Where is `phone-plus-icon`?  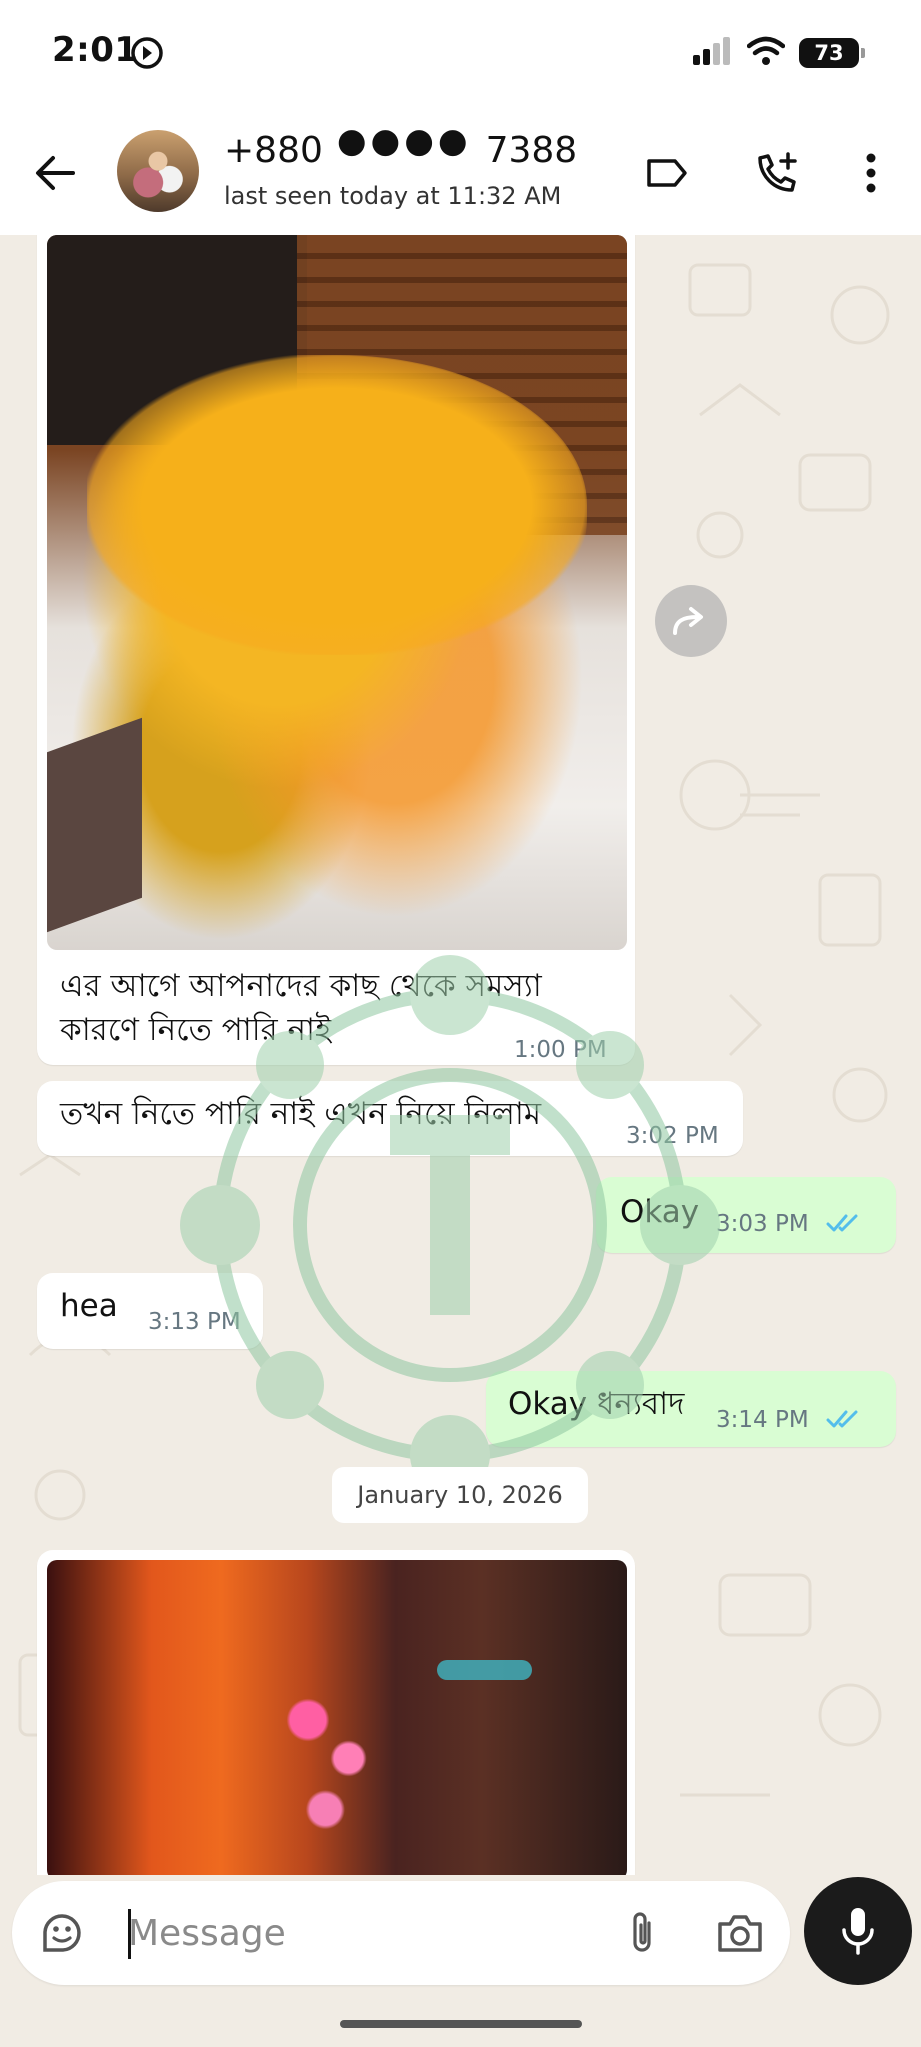 phone-plus-icon is located at coordinates (777, 172).